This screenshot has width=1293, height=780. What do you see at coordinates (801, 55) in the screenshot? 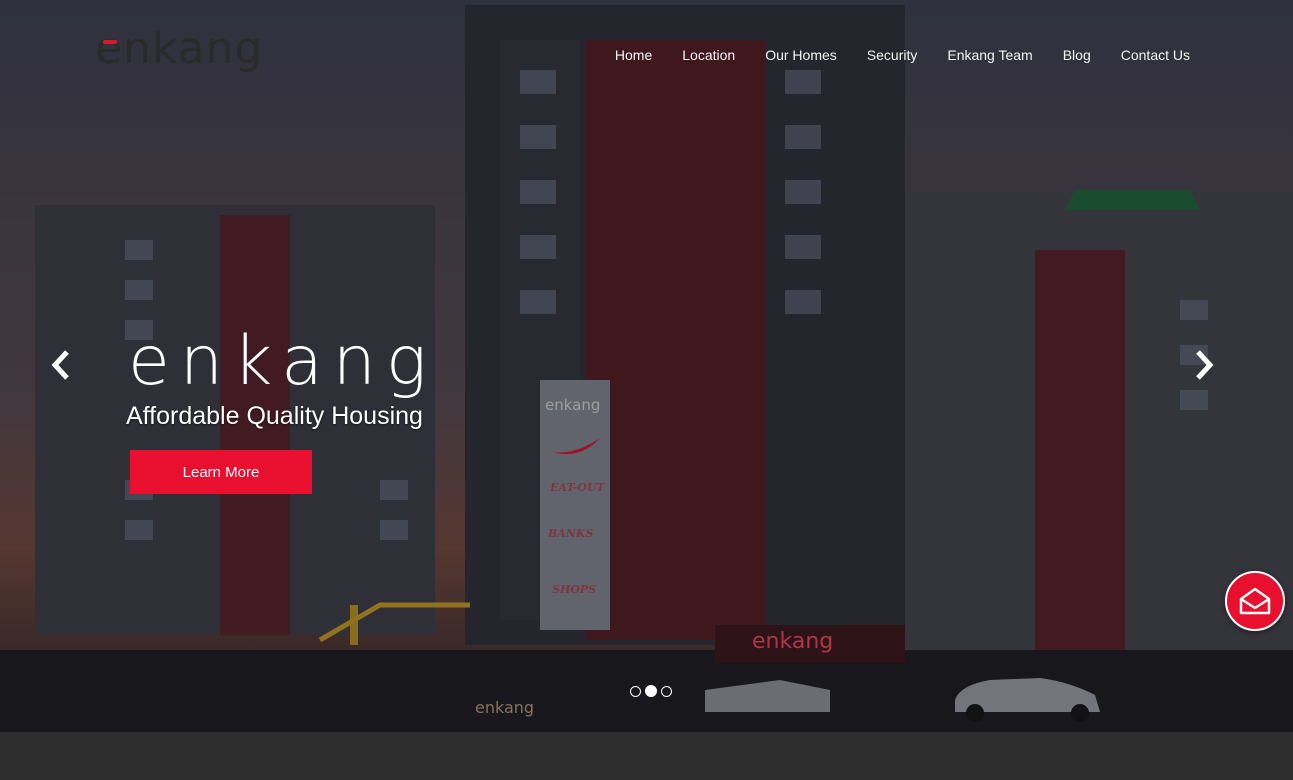
I see `nav-item-our-homes: Our Homes` at bounding box center [801, 55].